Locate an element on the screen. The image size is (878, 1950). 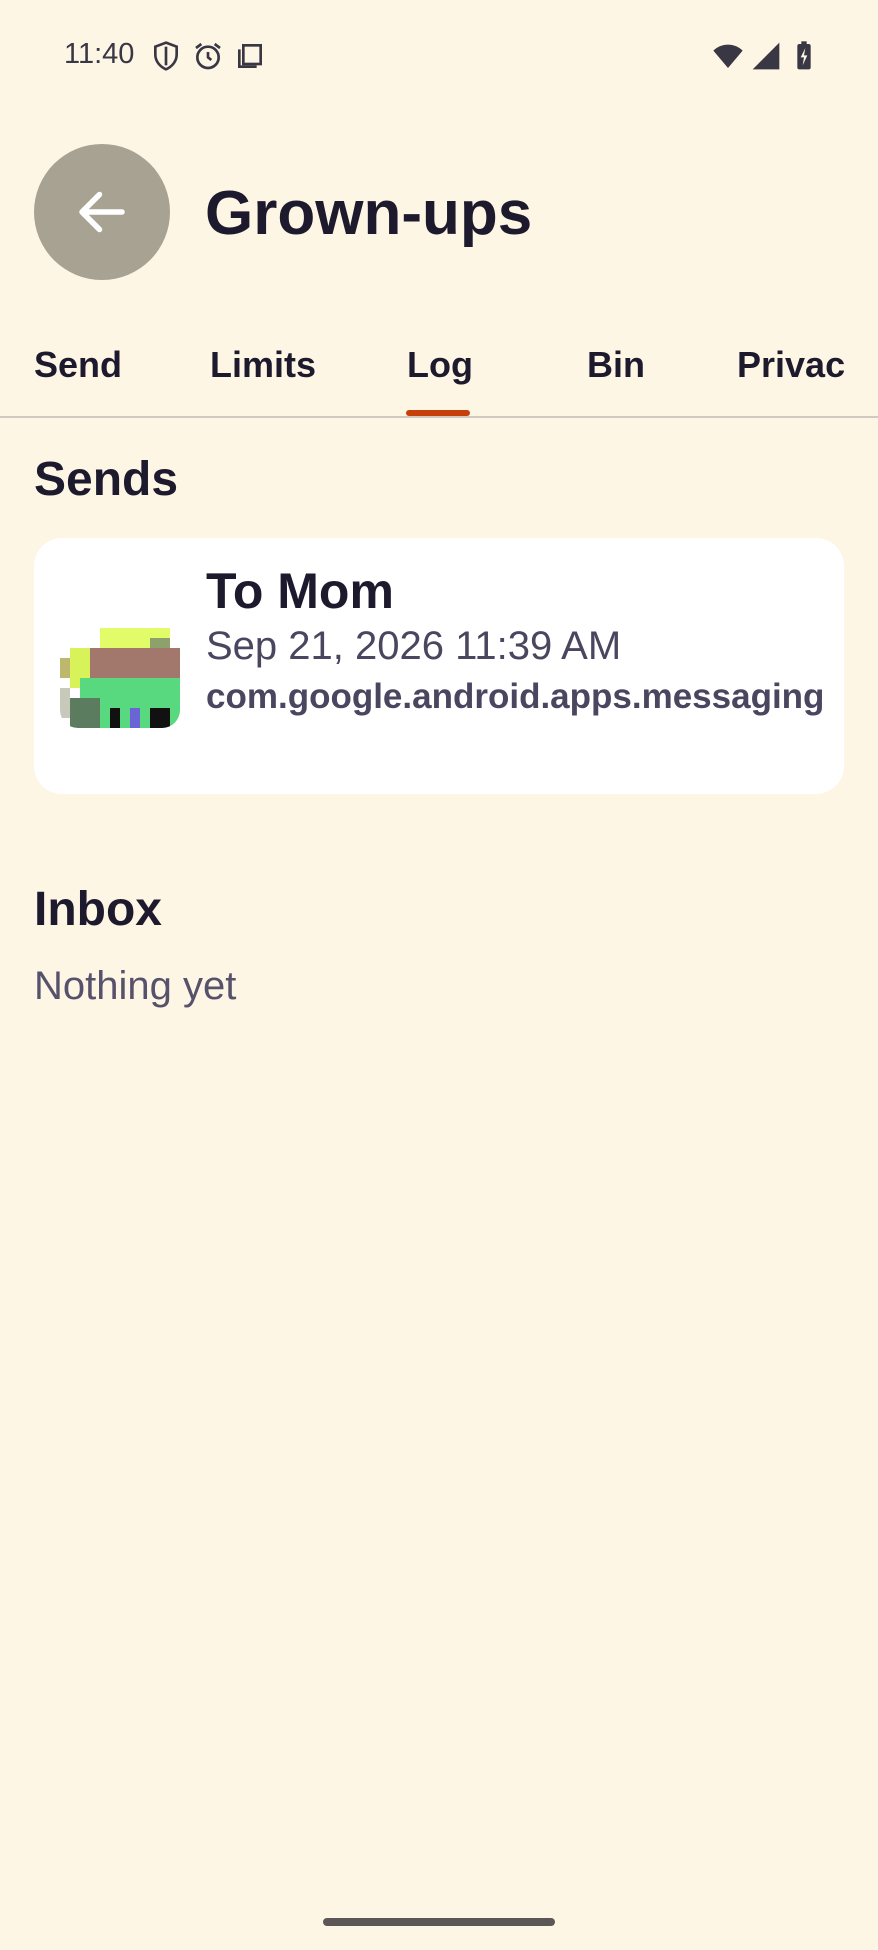
tab-bar: Send Limits Log Bin Privac is located at coordinates (439, 374).